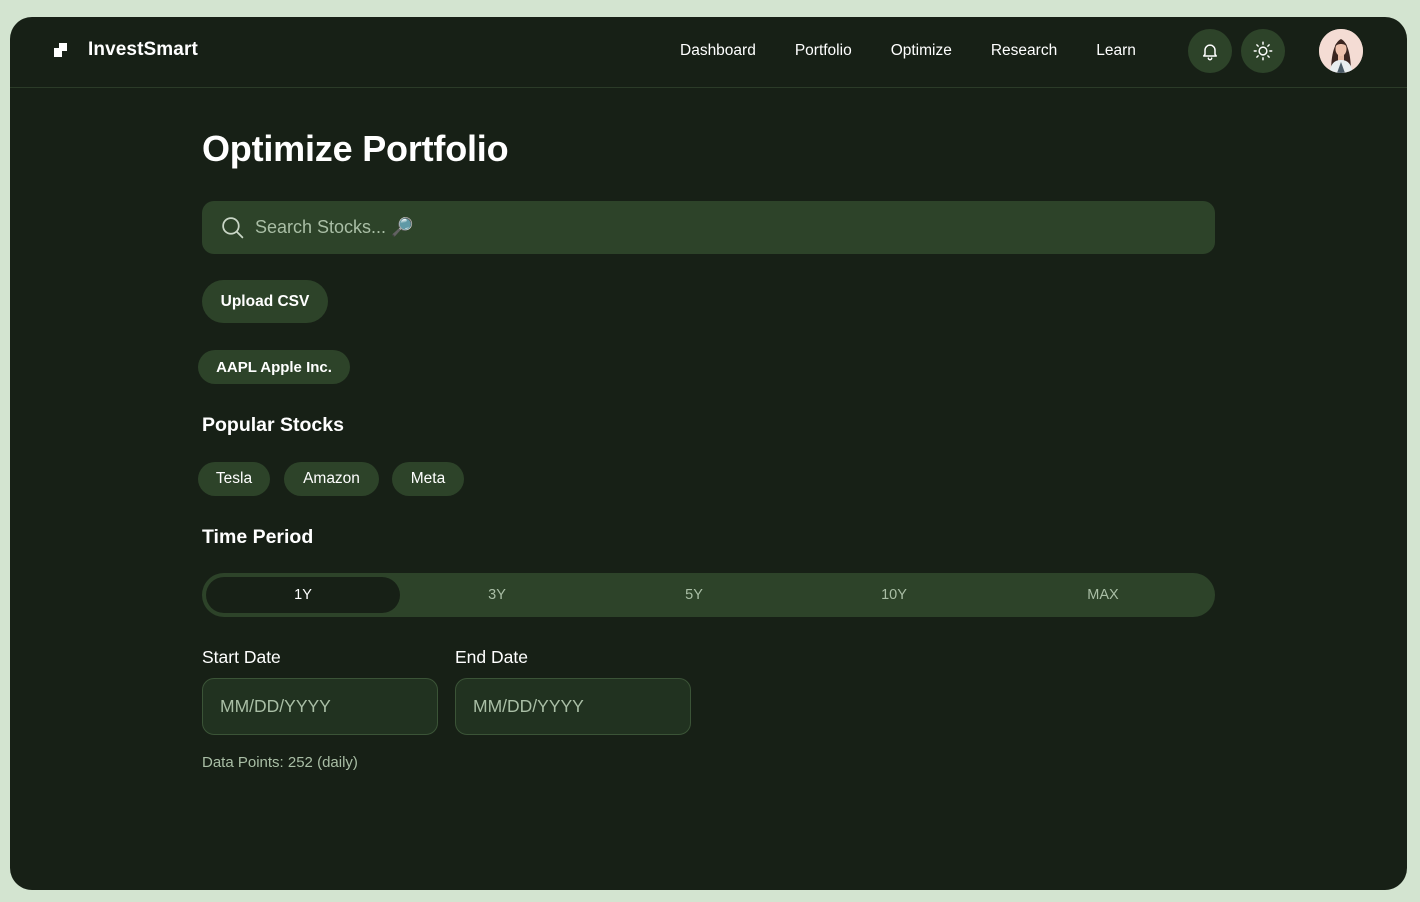 The width and height of the screenshot is (1420, 902). What do you see at coordinates (718, 51) in the screenshot?
I see `nav-dashboard: Dashboard` at bounding box center [718, 51].